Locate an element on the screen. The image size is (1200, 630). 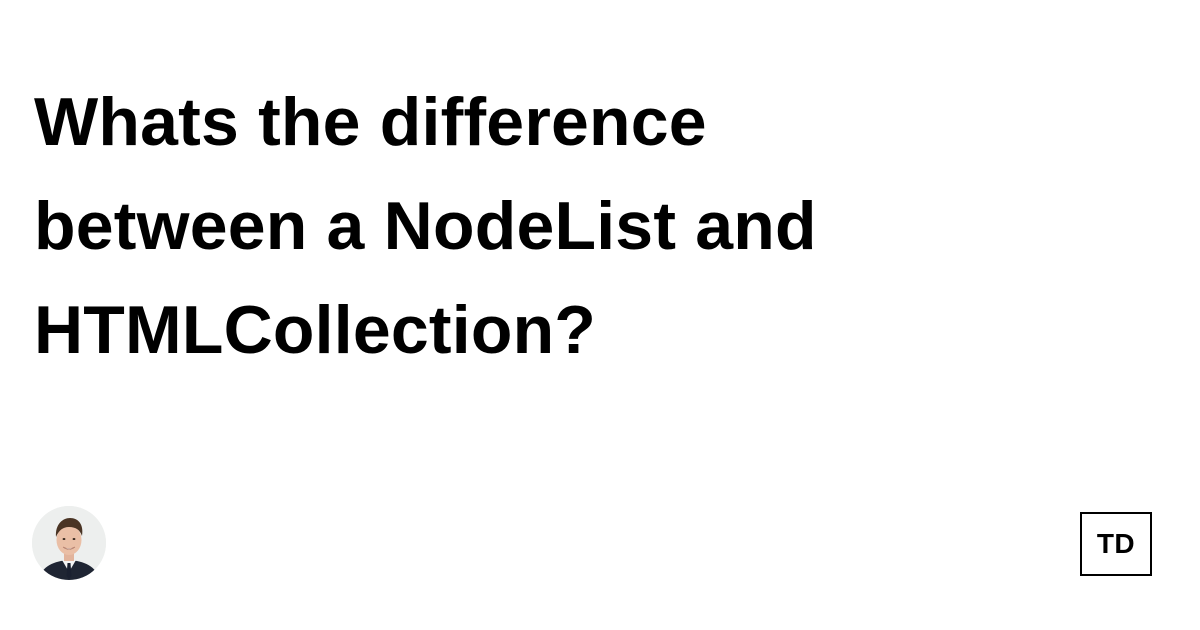
site-logo: TD is located at coordinates (1116, 544).